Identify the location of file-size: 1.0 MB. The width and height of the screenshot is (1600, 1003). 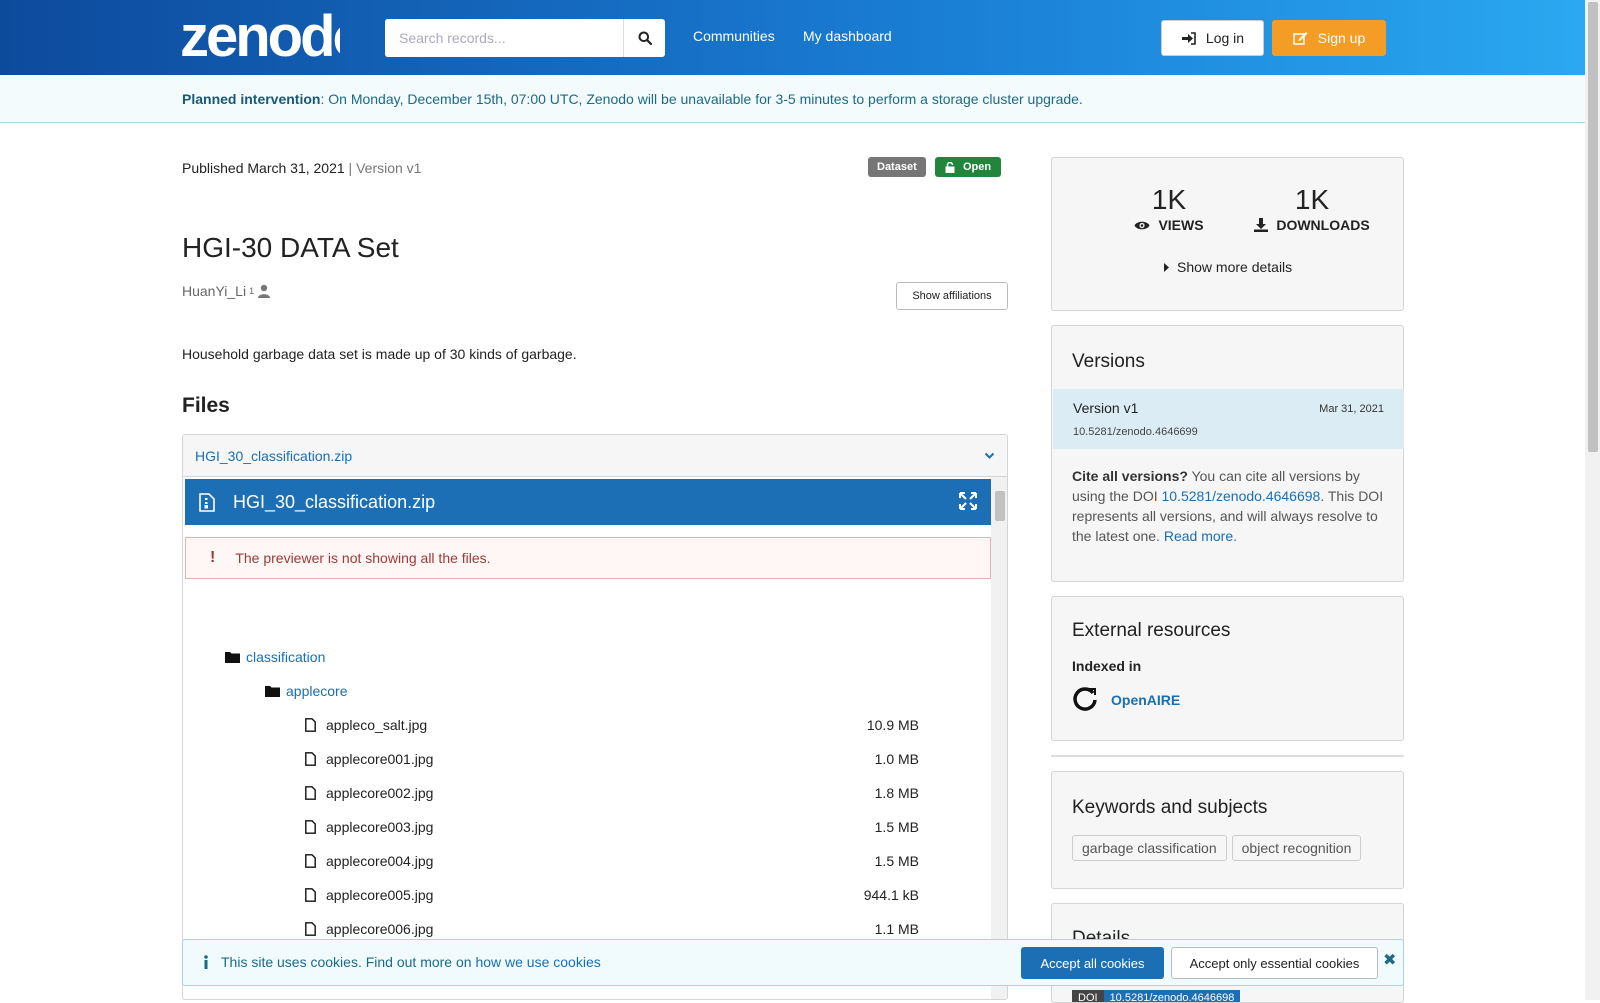
(896, 759).